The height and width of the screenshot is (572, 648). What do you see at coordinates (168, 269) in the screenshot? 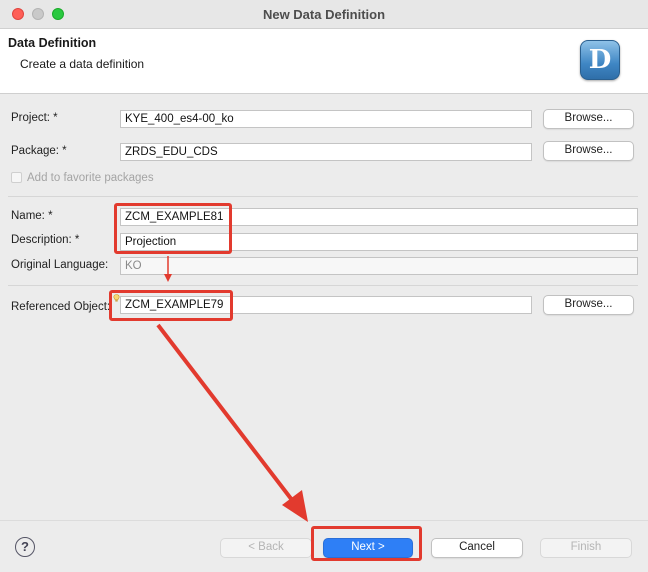
I see `annotation-arrow-small` at bounding box center [168, 269].